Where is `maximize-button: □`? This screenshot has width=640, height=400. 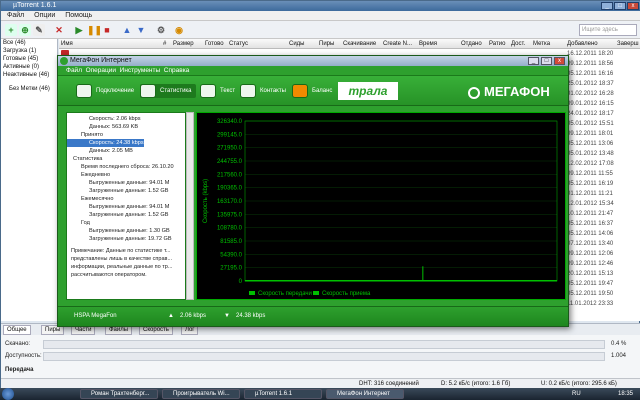
maximize-button: □ is located at coordinates (620, 6).